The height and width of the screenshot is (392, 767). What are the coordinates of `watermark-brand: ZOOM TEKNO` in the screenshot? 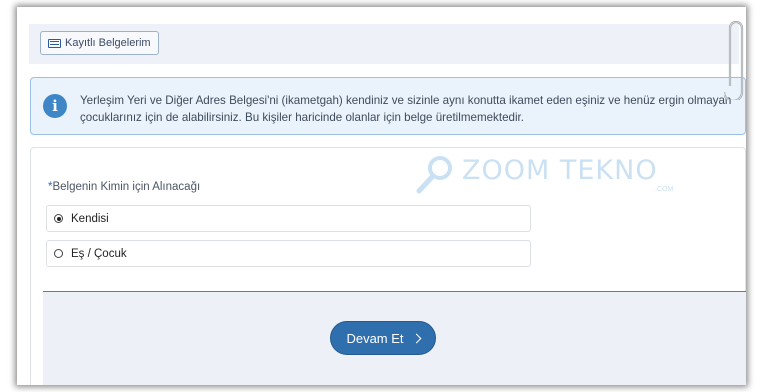 It's located at (560, 170).